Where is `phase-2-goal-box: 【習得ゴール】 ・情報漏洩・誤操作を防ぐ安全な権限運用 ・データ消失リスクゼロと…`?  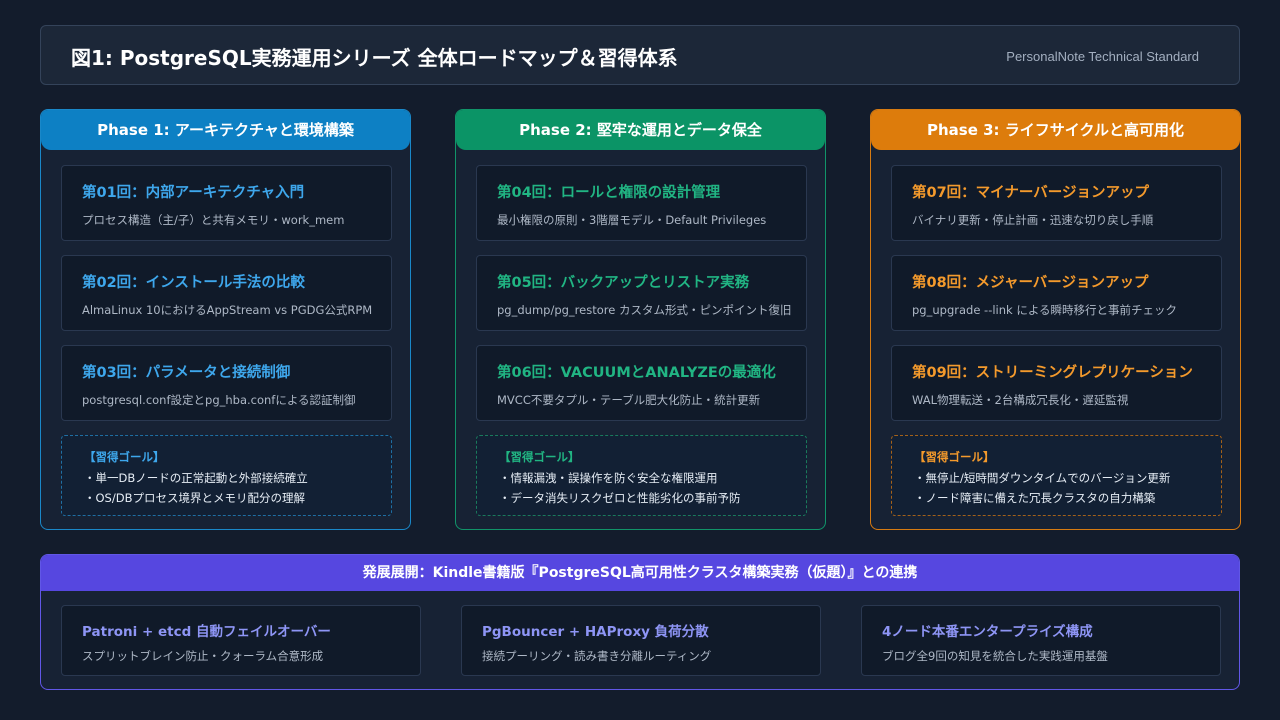 phase-2-goal-box: 【習得ゴール】 ・情報漏洩・誤操作を防ぐ安全な権限運用 ・データ消失リスクゼロと… is located at coordinates (641, 475).